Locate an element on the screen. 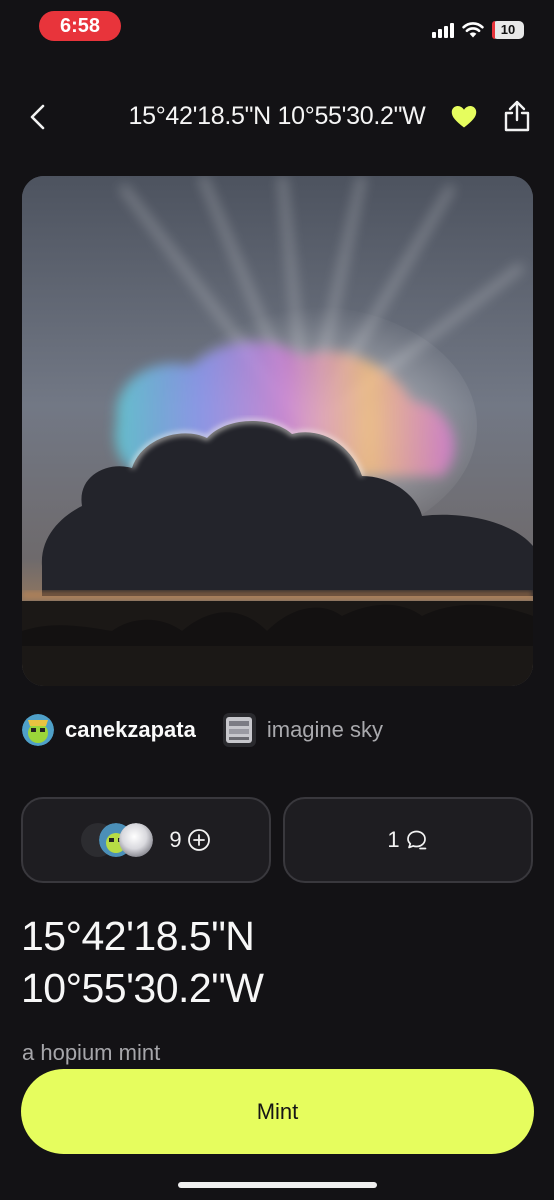 This screenshot has width=554, height=1200. heart-icon is located at coordinates (464, 117).